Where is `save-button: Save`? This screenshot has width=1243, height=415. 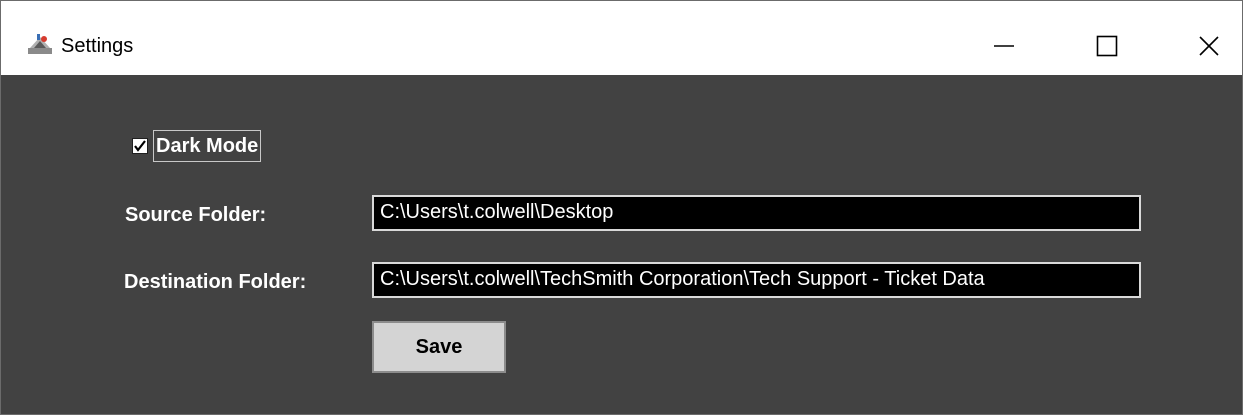
save-button: Save is located at coordinates (439, 347).